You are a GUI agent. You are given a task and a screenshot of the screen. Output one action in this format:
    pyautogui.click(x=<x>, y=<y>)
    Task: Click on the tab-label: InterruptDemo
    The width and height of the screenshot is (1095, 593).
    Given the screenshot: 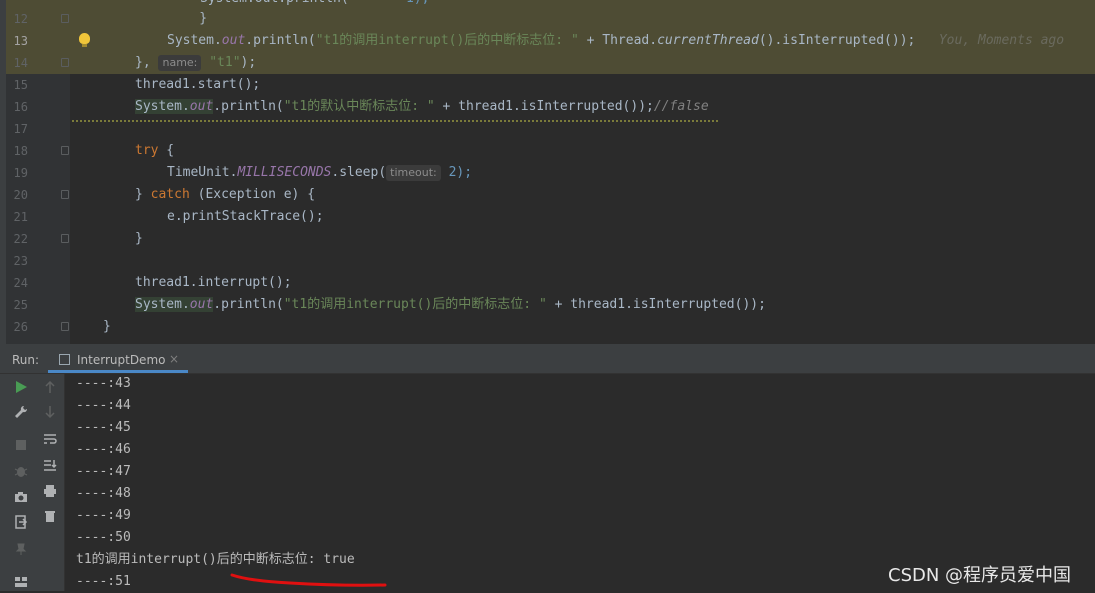 What is the action you would take?
    pyautogui.click(x=121, y=360)
    